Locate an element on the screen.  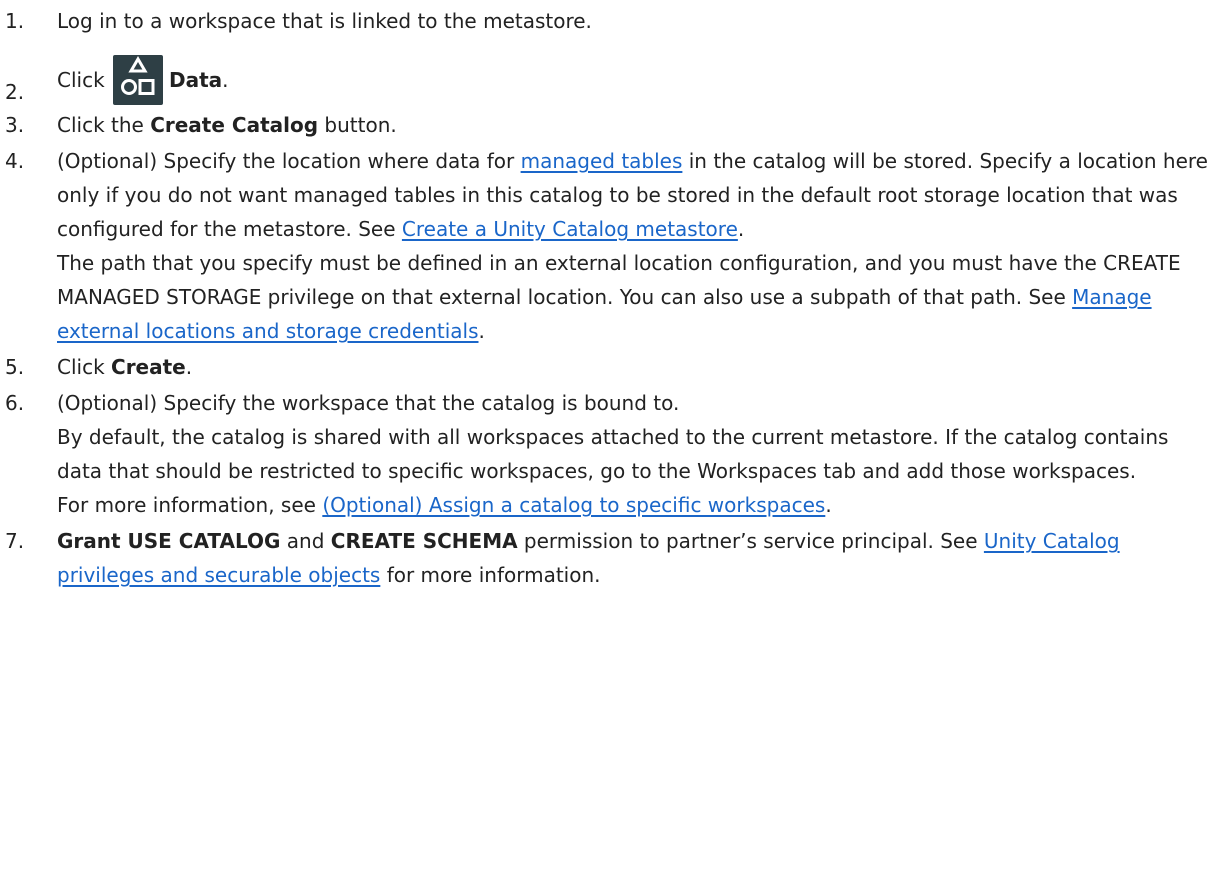
step-5: 5. Click Create. is located at coordinates (610, 367).